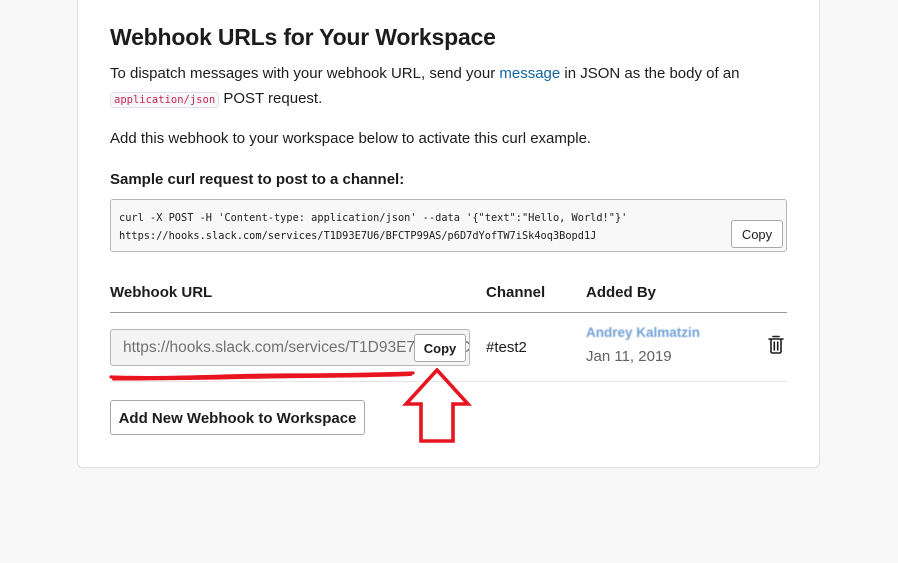 Image resolution: width=898 pixels, height=563 pixels. What do you see at coordinates (650, 73) in the screenshot?
I see `desc-text-2: in JSON as the body of an` at bounding box center [650, 73].